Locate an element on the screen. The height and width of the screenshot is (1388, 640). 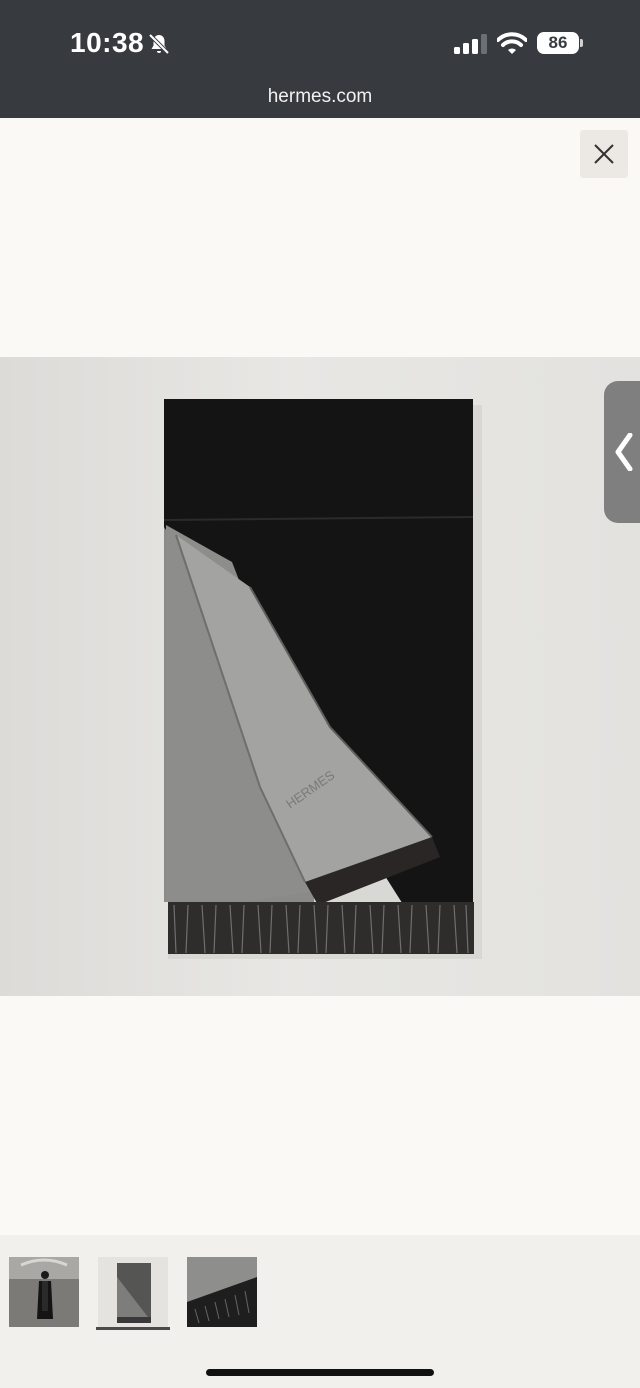
close-button is located at coordinates (604, 154).